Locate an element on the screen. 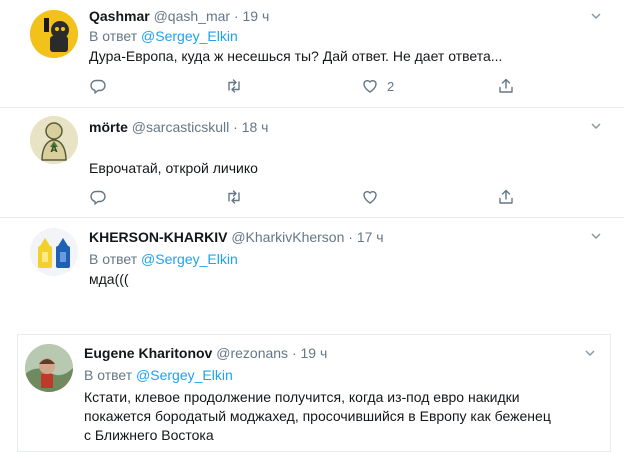 Image resolution: width=624 pixels, height=454 pixels. tweet-actions is located at coordinates (304, 197).